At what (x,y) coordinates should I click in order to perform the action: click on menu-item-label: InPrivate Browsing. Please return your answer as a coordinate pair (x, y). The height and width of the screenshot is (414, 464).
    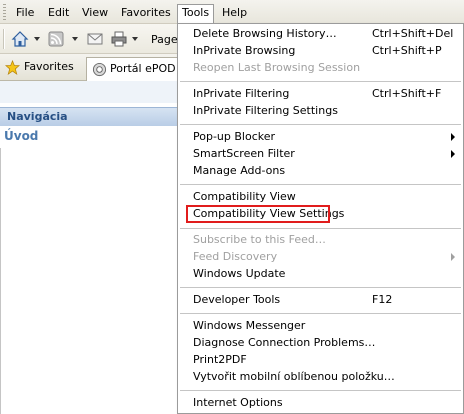
    Looking at the image, I should click on (244, 50).